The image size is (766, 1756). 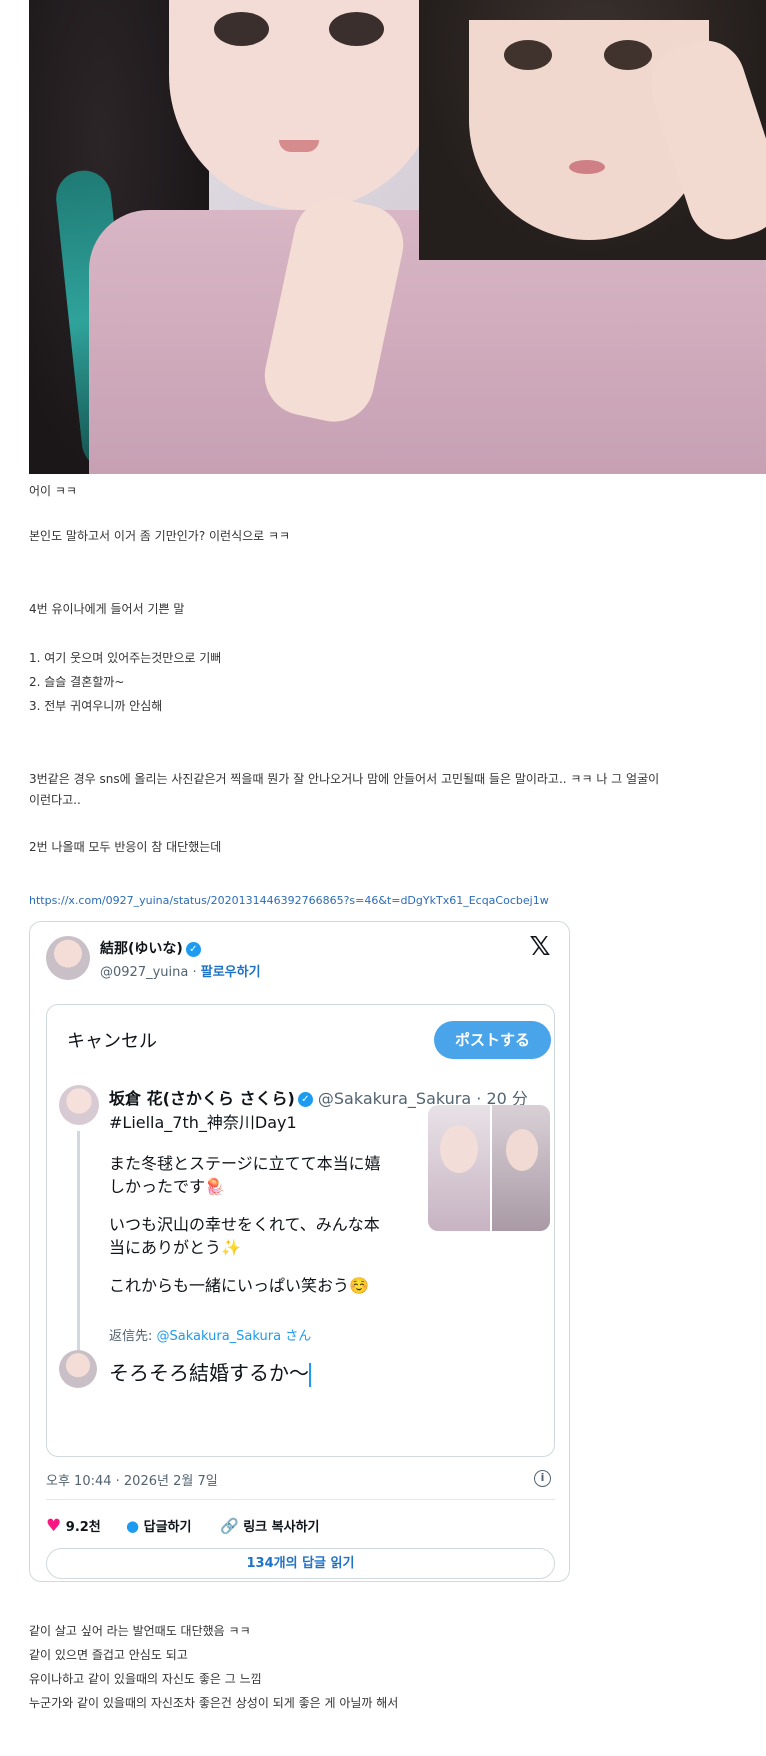 What do you see at coordinates (68, 958) in the screenshot?
I see `avatar` at bounding box center [68, 958].